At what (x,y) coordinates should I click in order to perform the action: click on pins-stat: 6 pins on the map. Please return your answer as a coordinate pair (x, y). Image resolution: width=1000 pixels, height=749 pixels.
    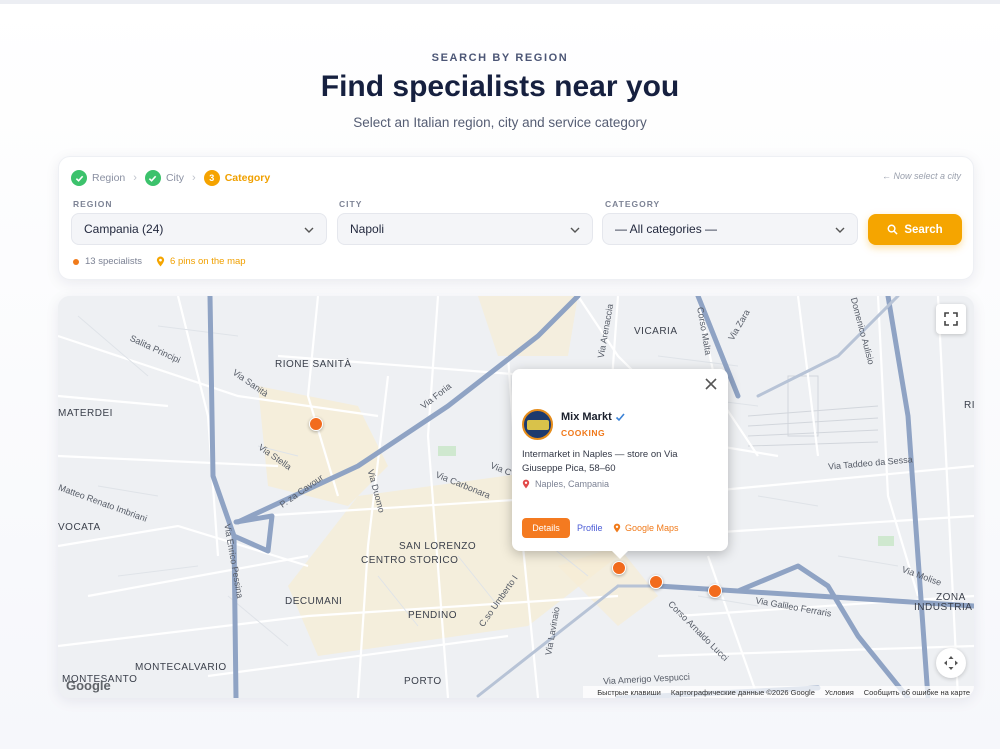
    Looking at the image, I should click on (201, 261).